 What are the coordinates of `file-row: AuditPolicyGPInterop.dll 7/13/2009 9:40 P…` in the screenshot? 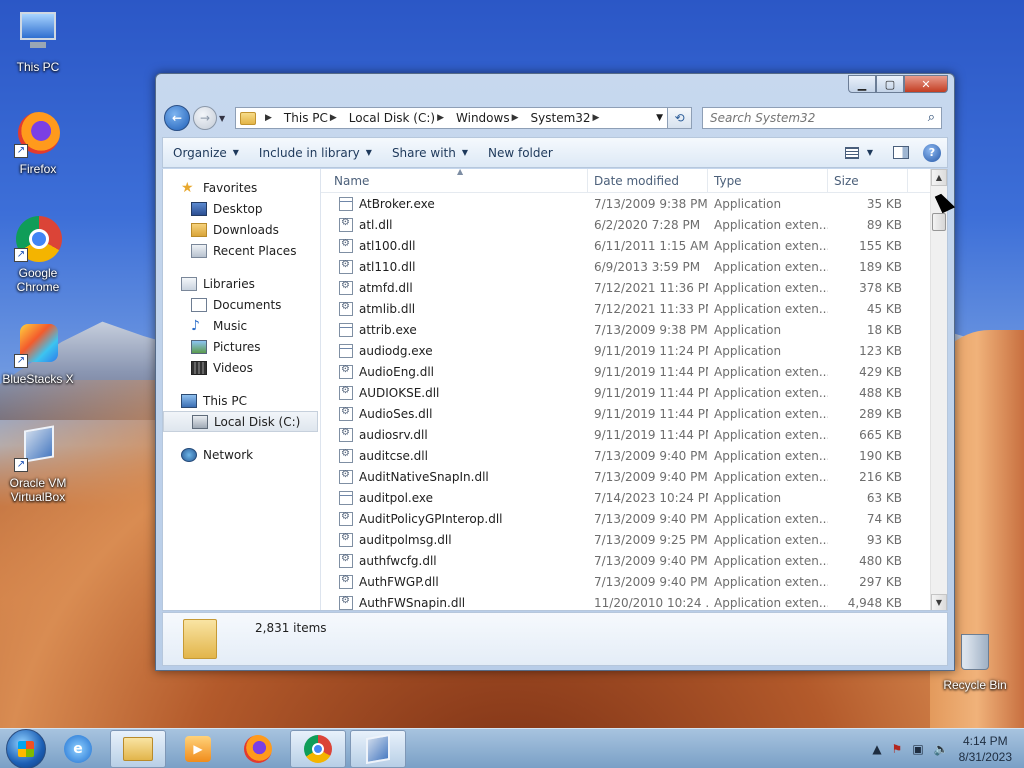 It's located at (634, 518).